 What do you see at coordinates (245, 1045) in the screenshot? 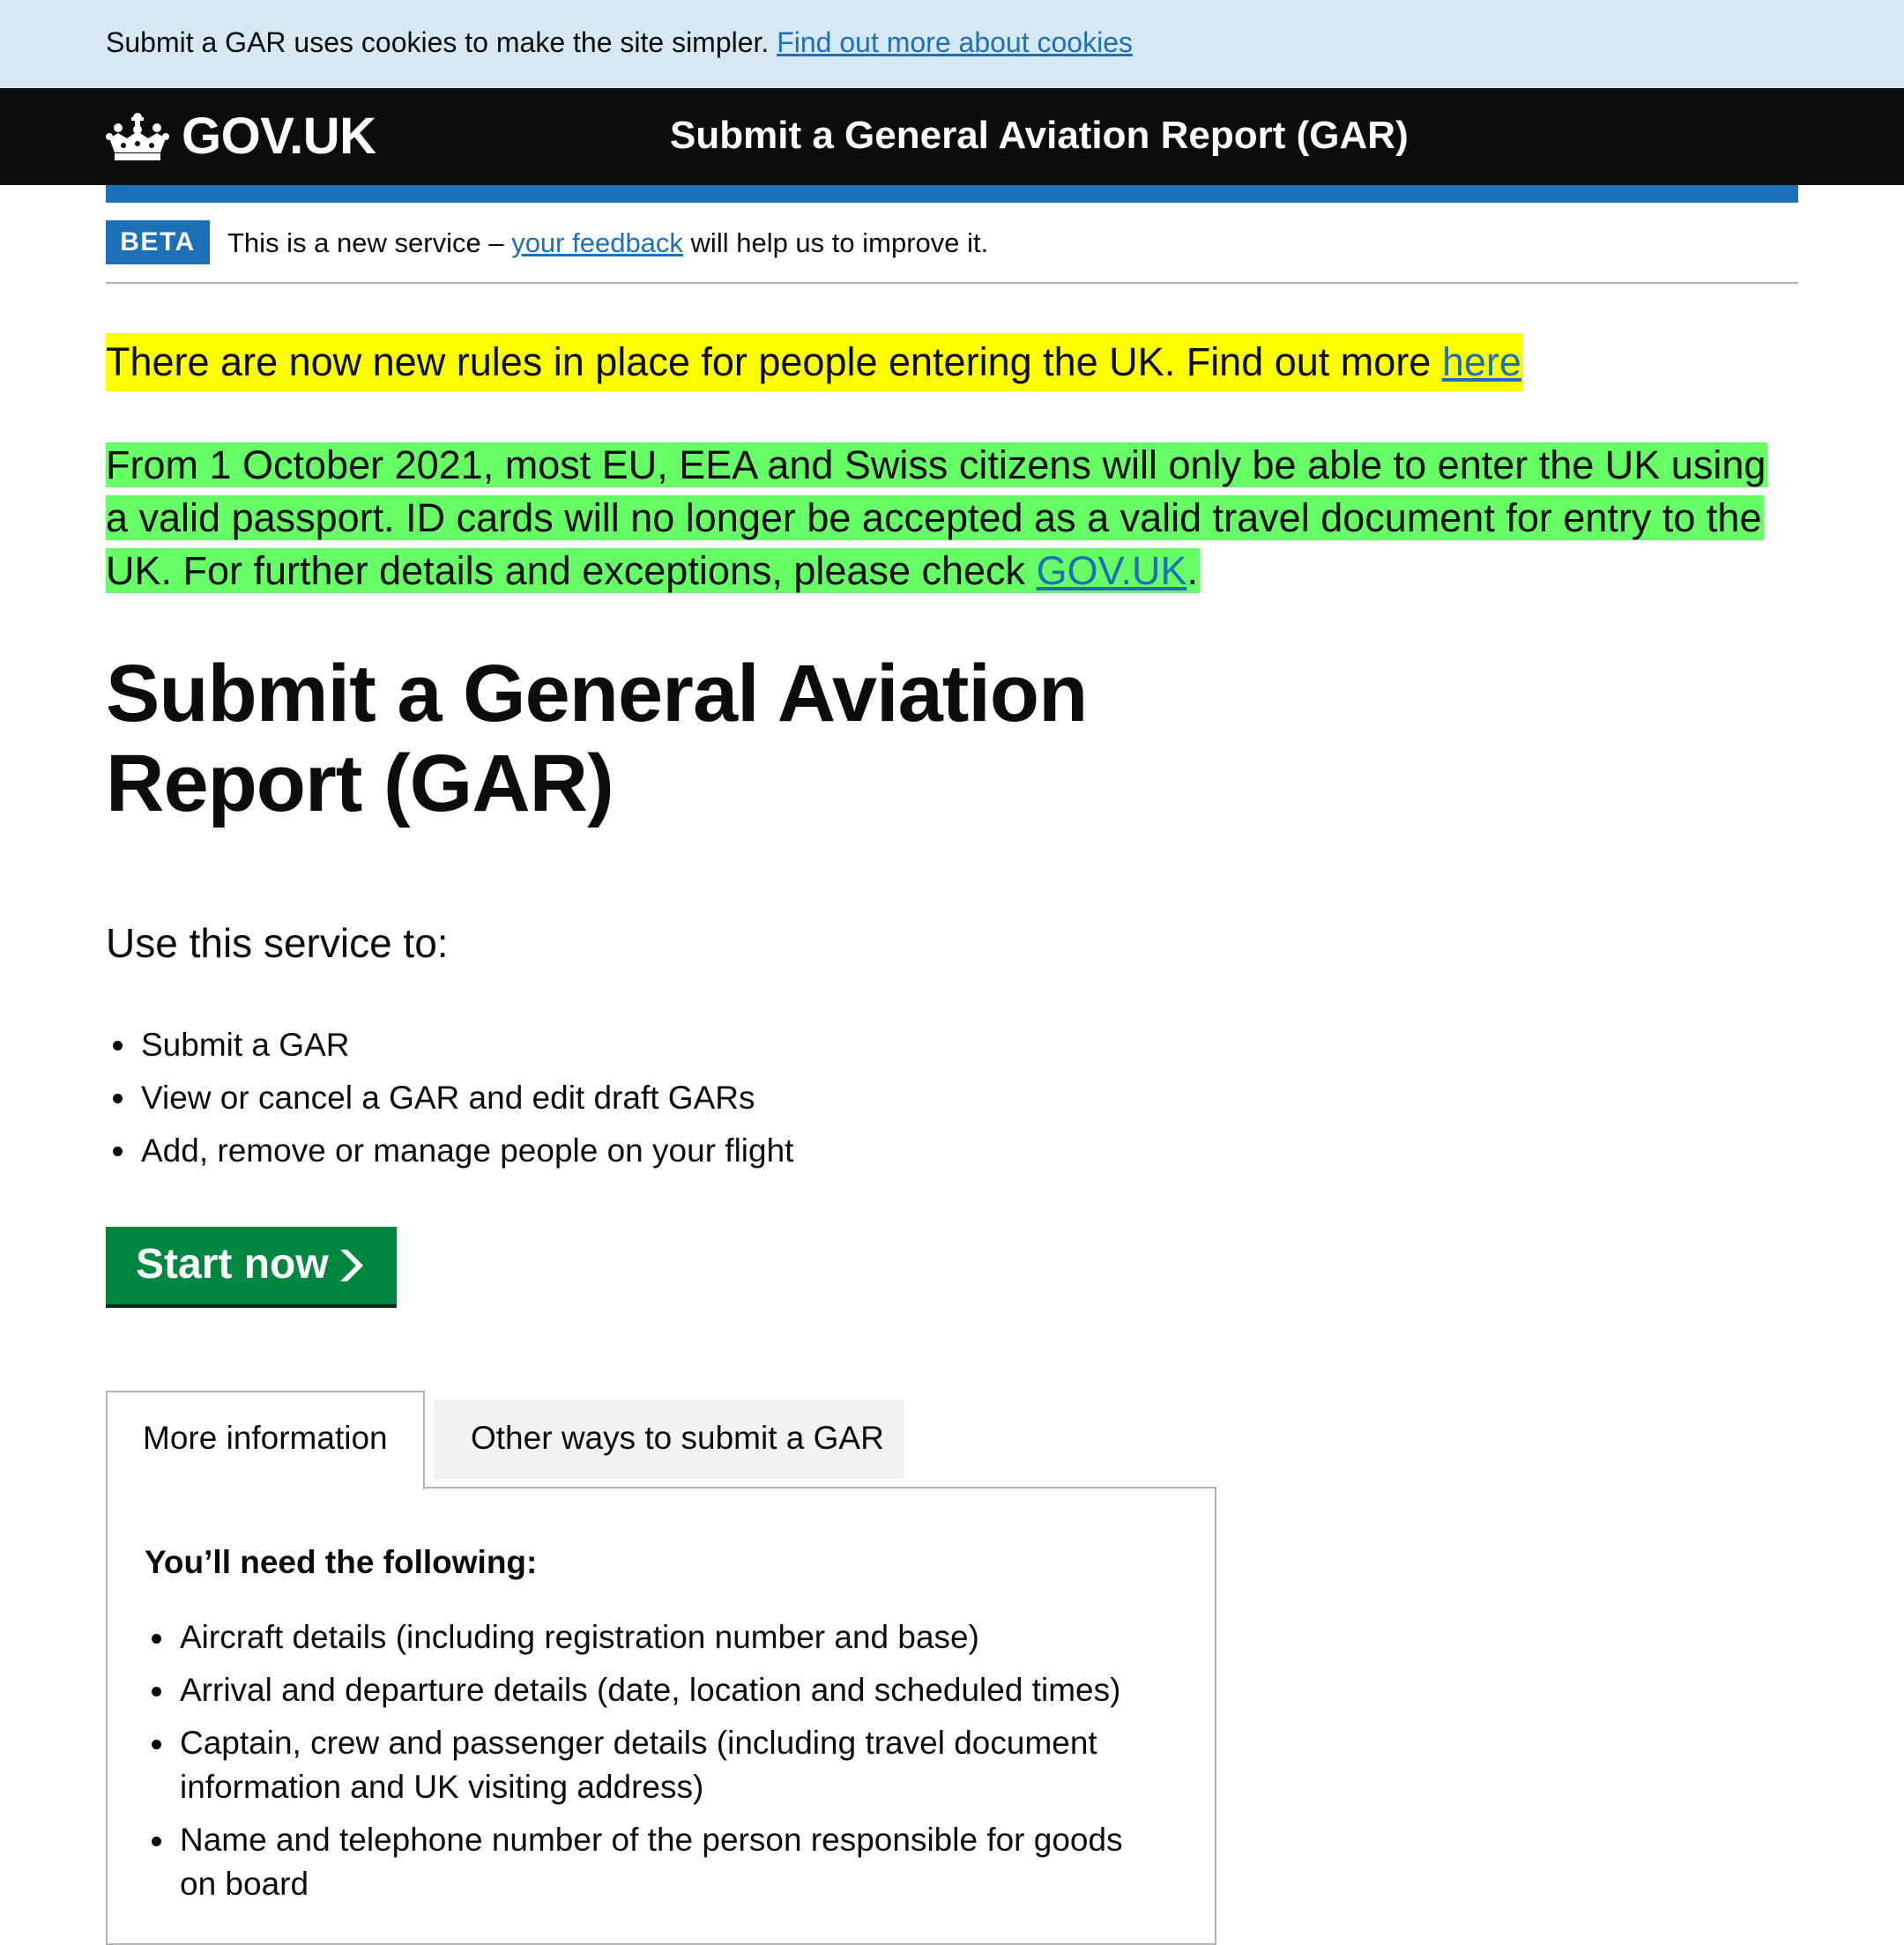
I see `list-item-text: Submit a GAR` at bounding box center [245, 1045].